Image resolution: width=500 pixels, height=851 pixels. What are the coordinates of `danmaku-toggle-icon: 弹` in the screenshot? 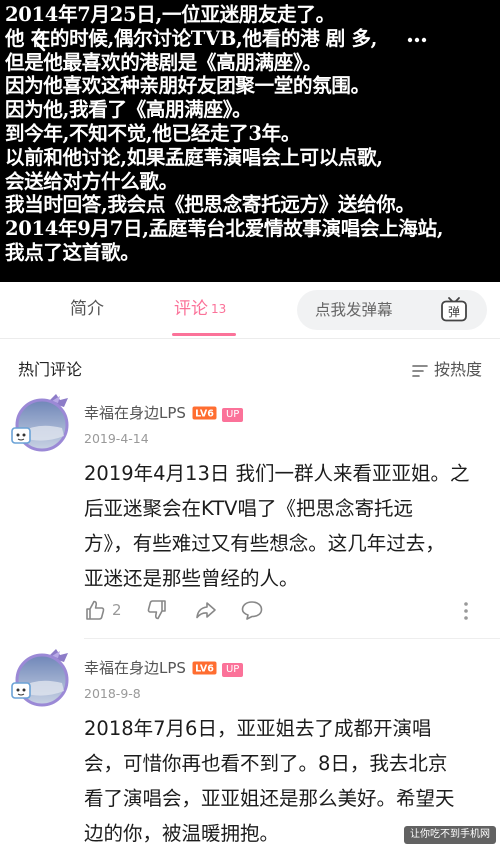 It's located at (454, 310).